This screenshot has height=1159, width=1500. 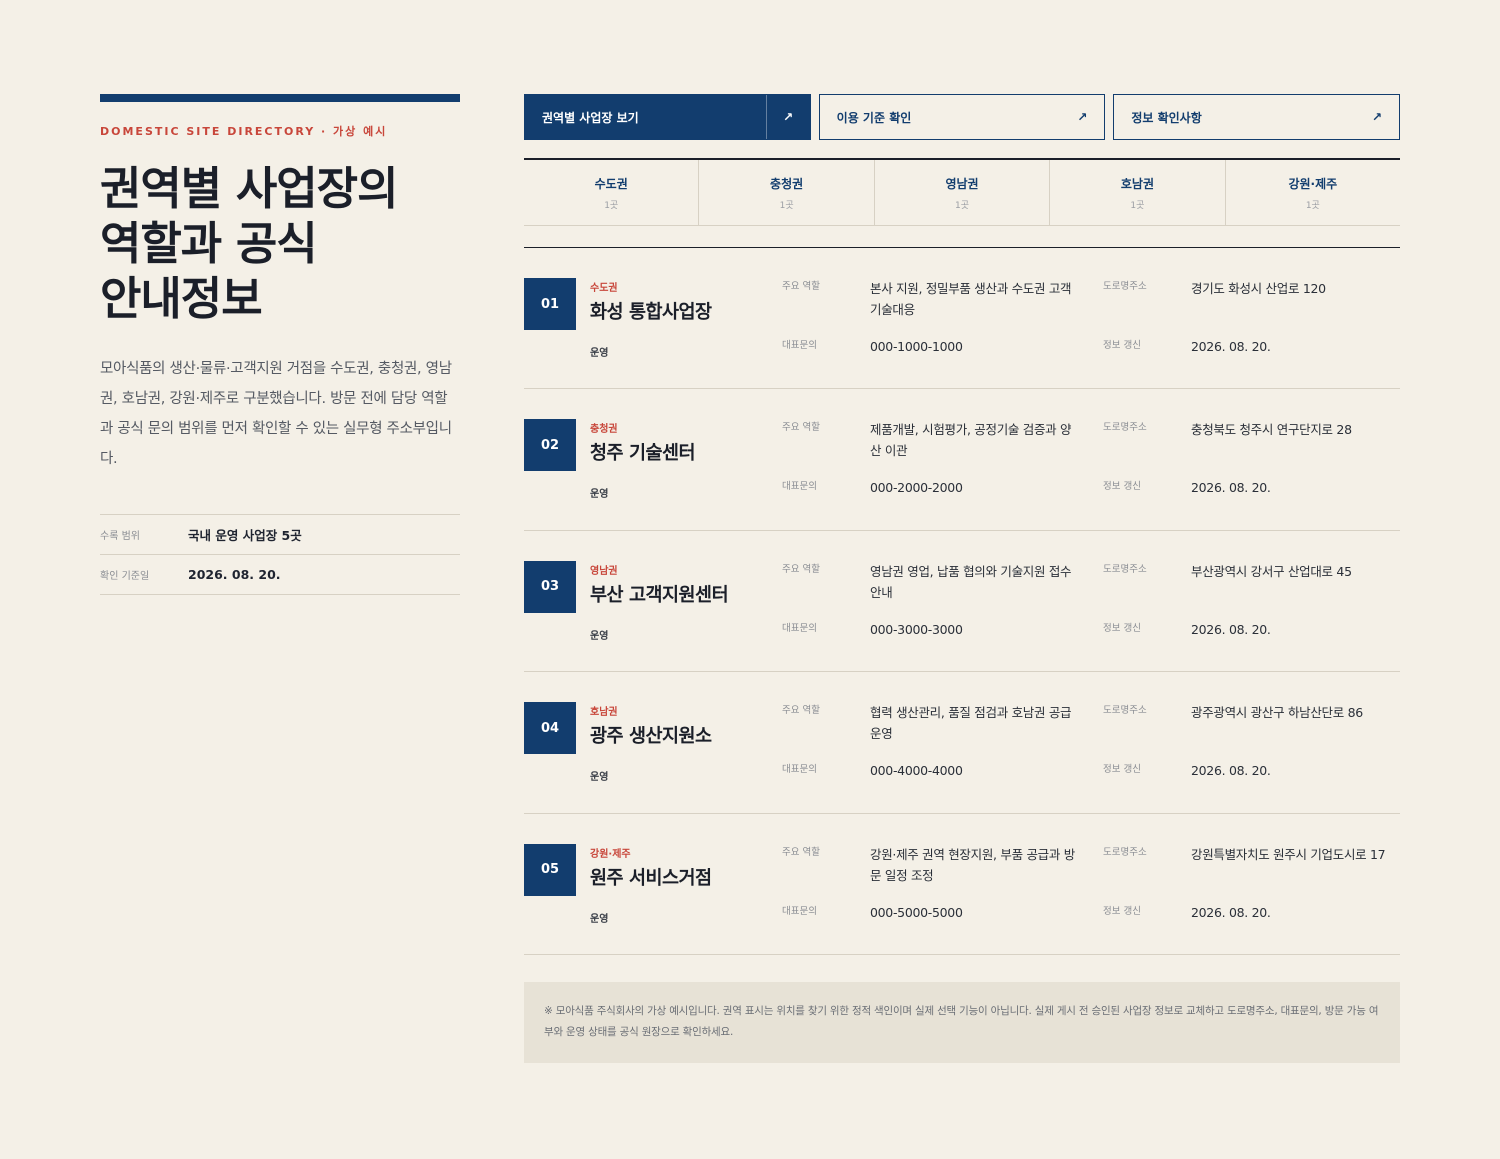 I want to click on site-name: 부산 고객지원센터, so click(x=659, y=595).